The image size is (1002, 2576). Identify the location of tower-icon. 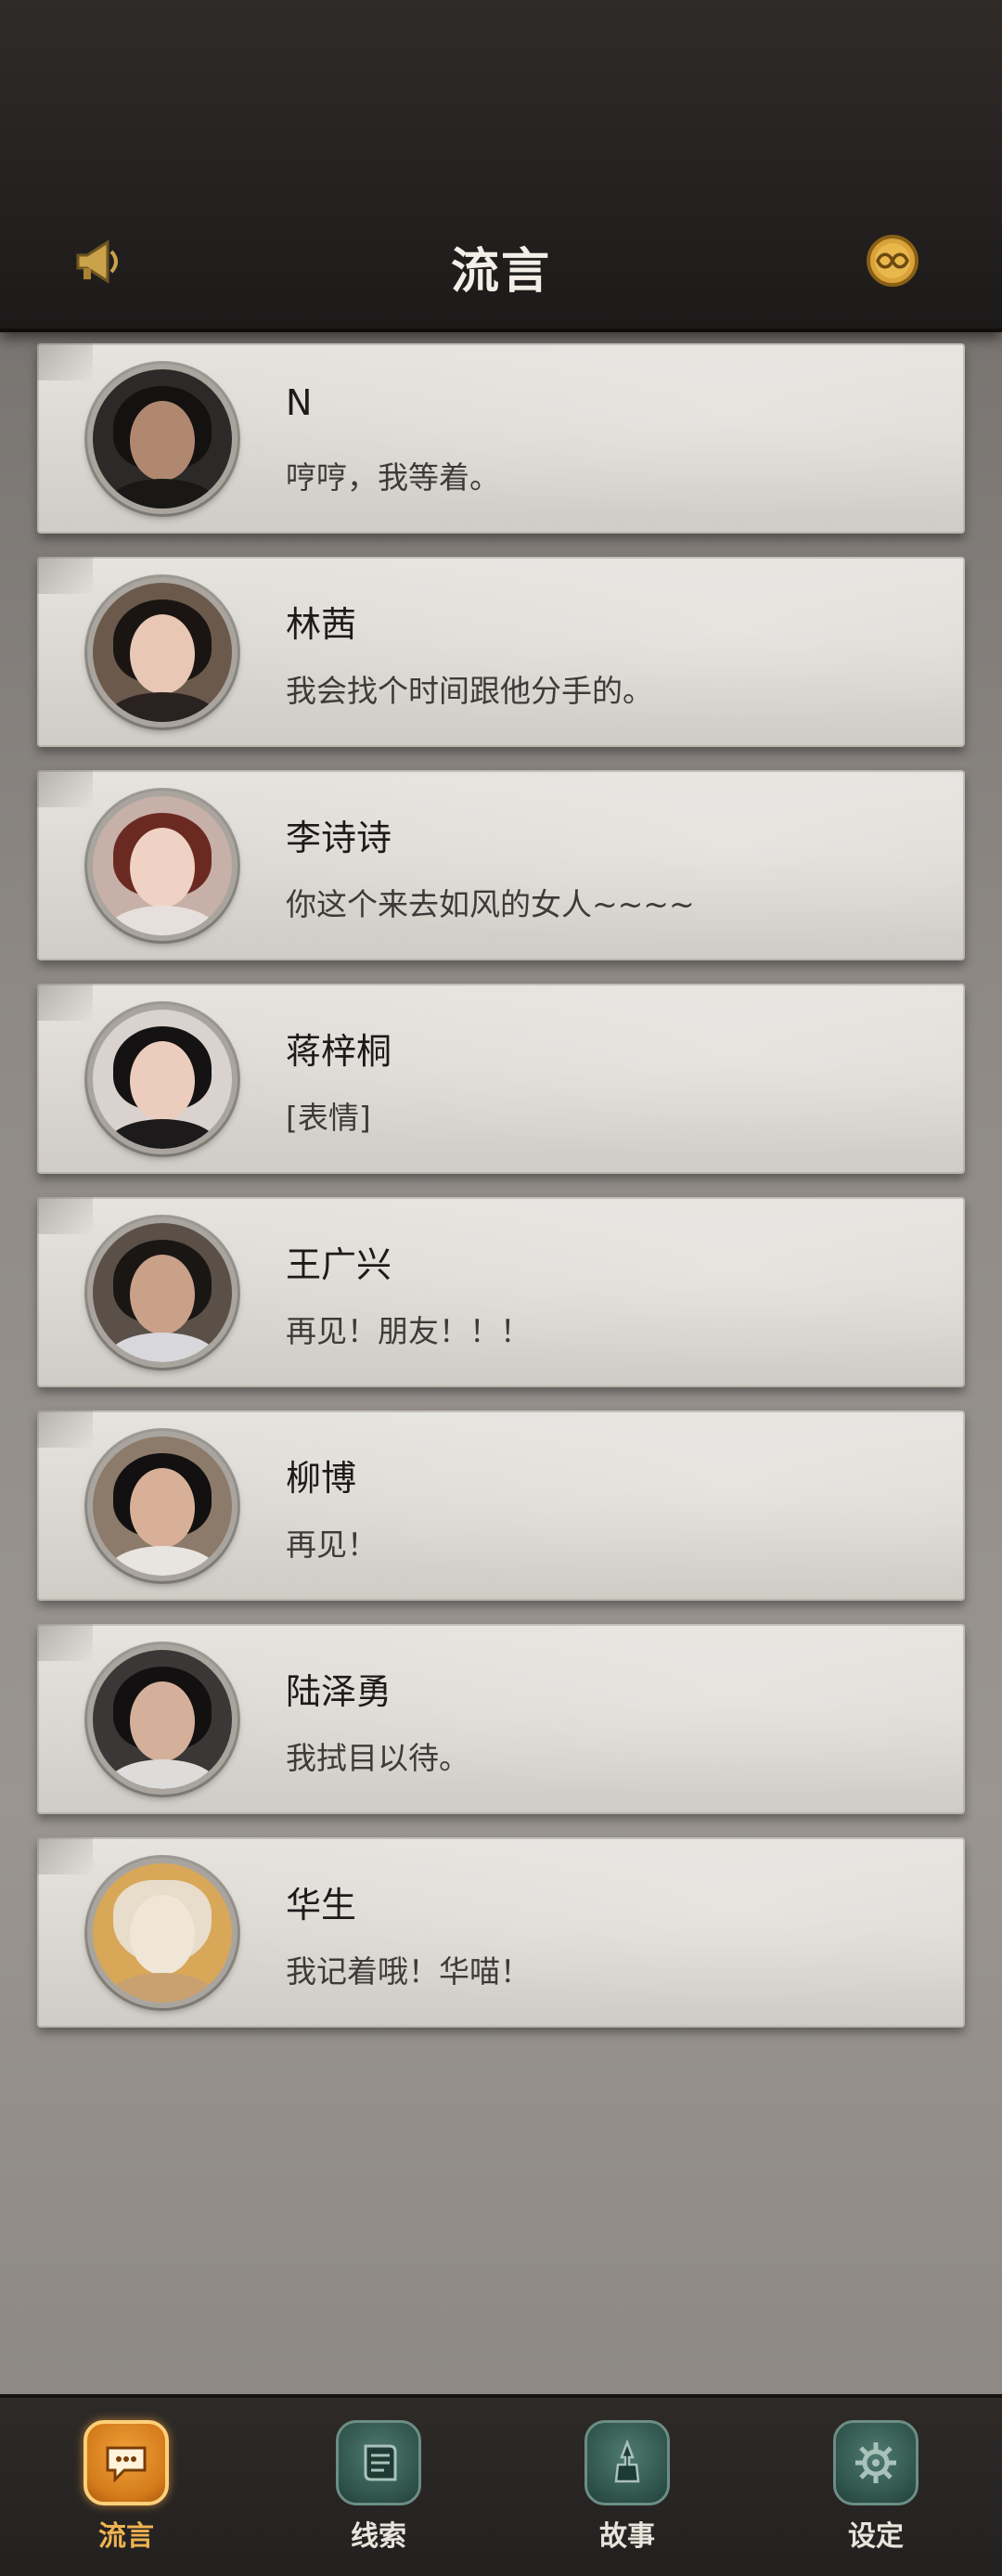
(627, 2463).